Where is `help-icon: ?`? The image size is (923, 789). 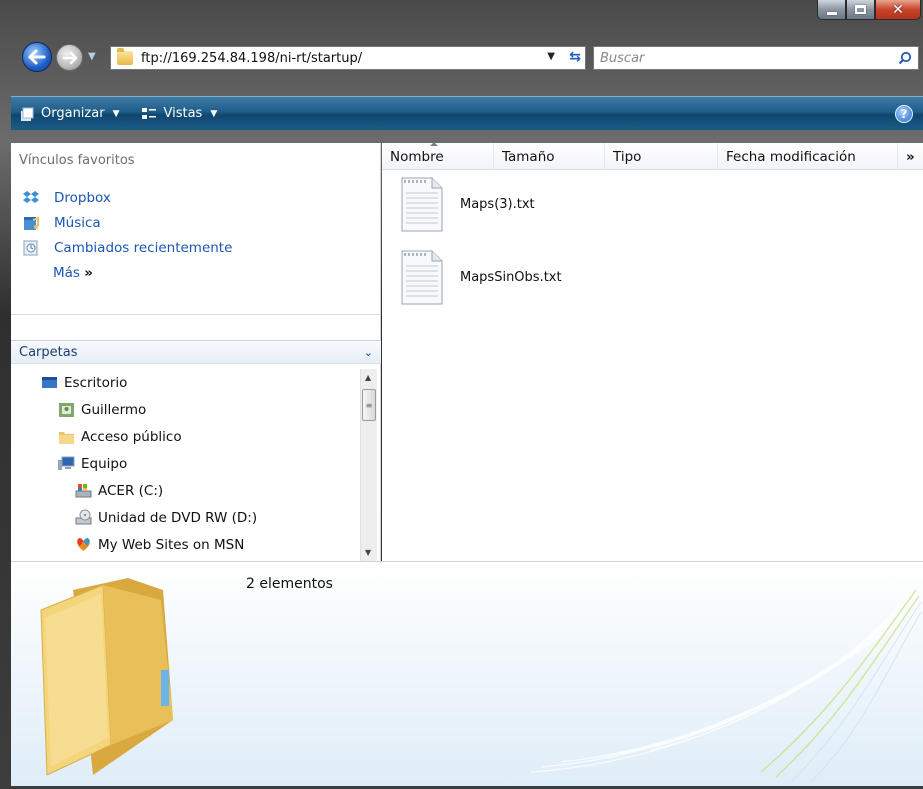 help-icon: ? is located at coordinates (904, 114).